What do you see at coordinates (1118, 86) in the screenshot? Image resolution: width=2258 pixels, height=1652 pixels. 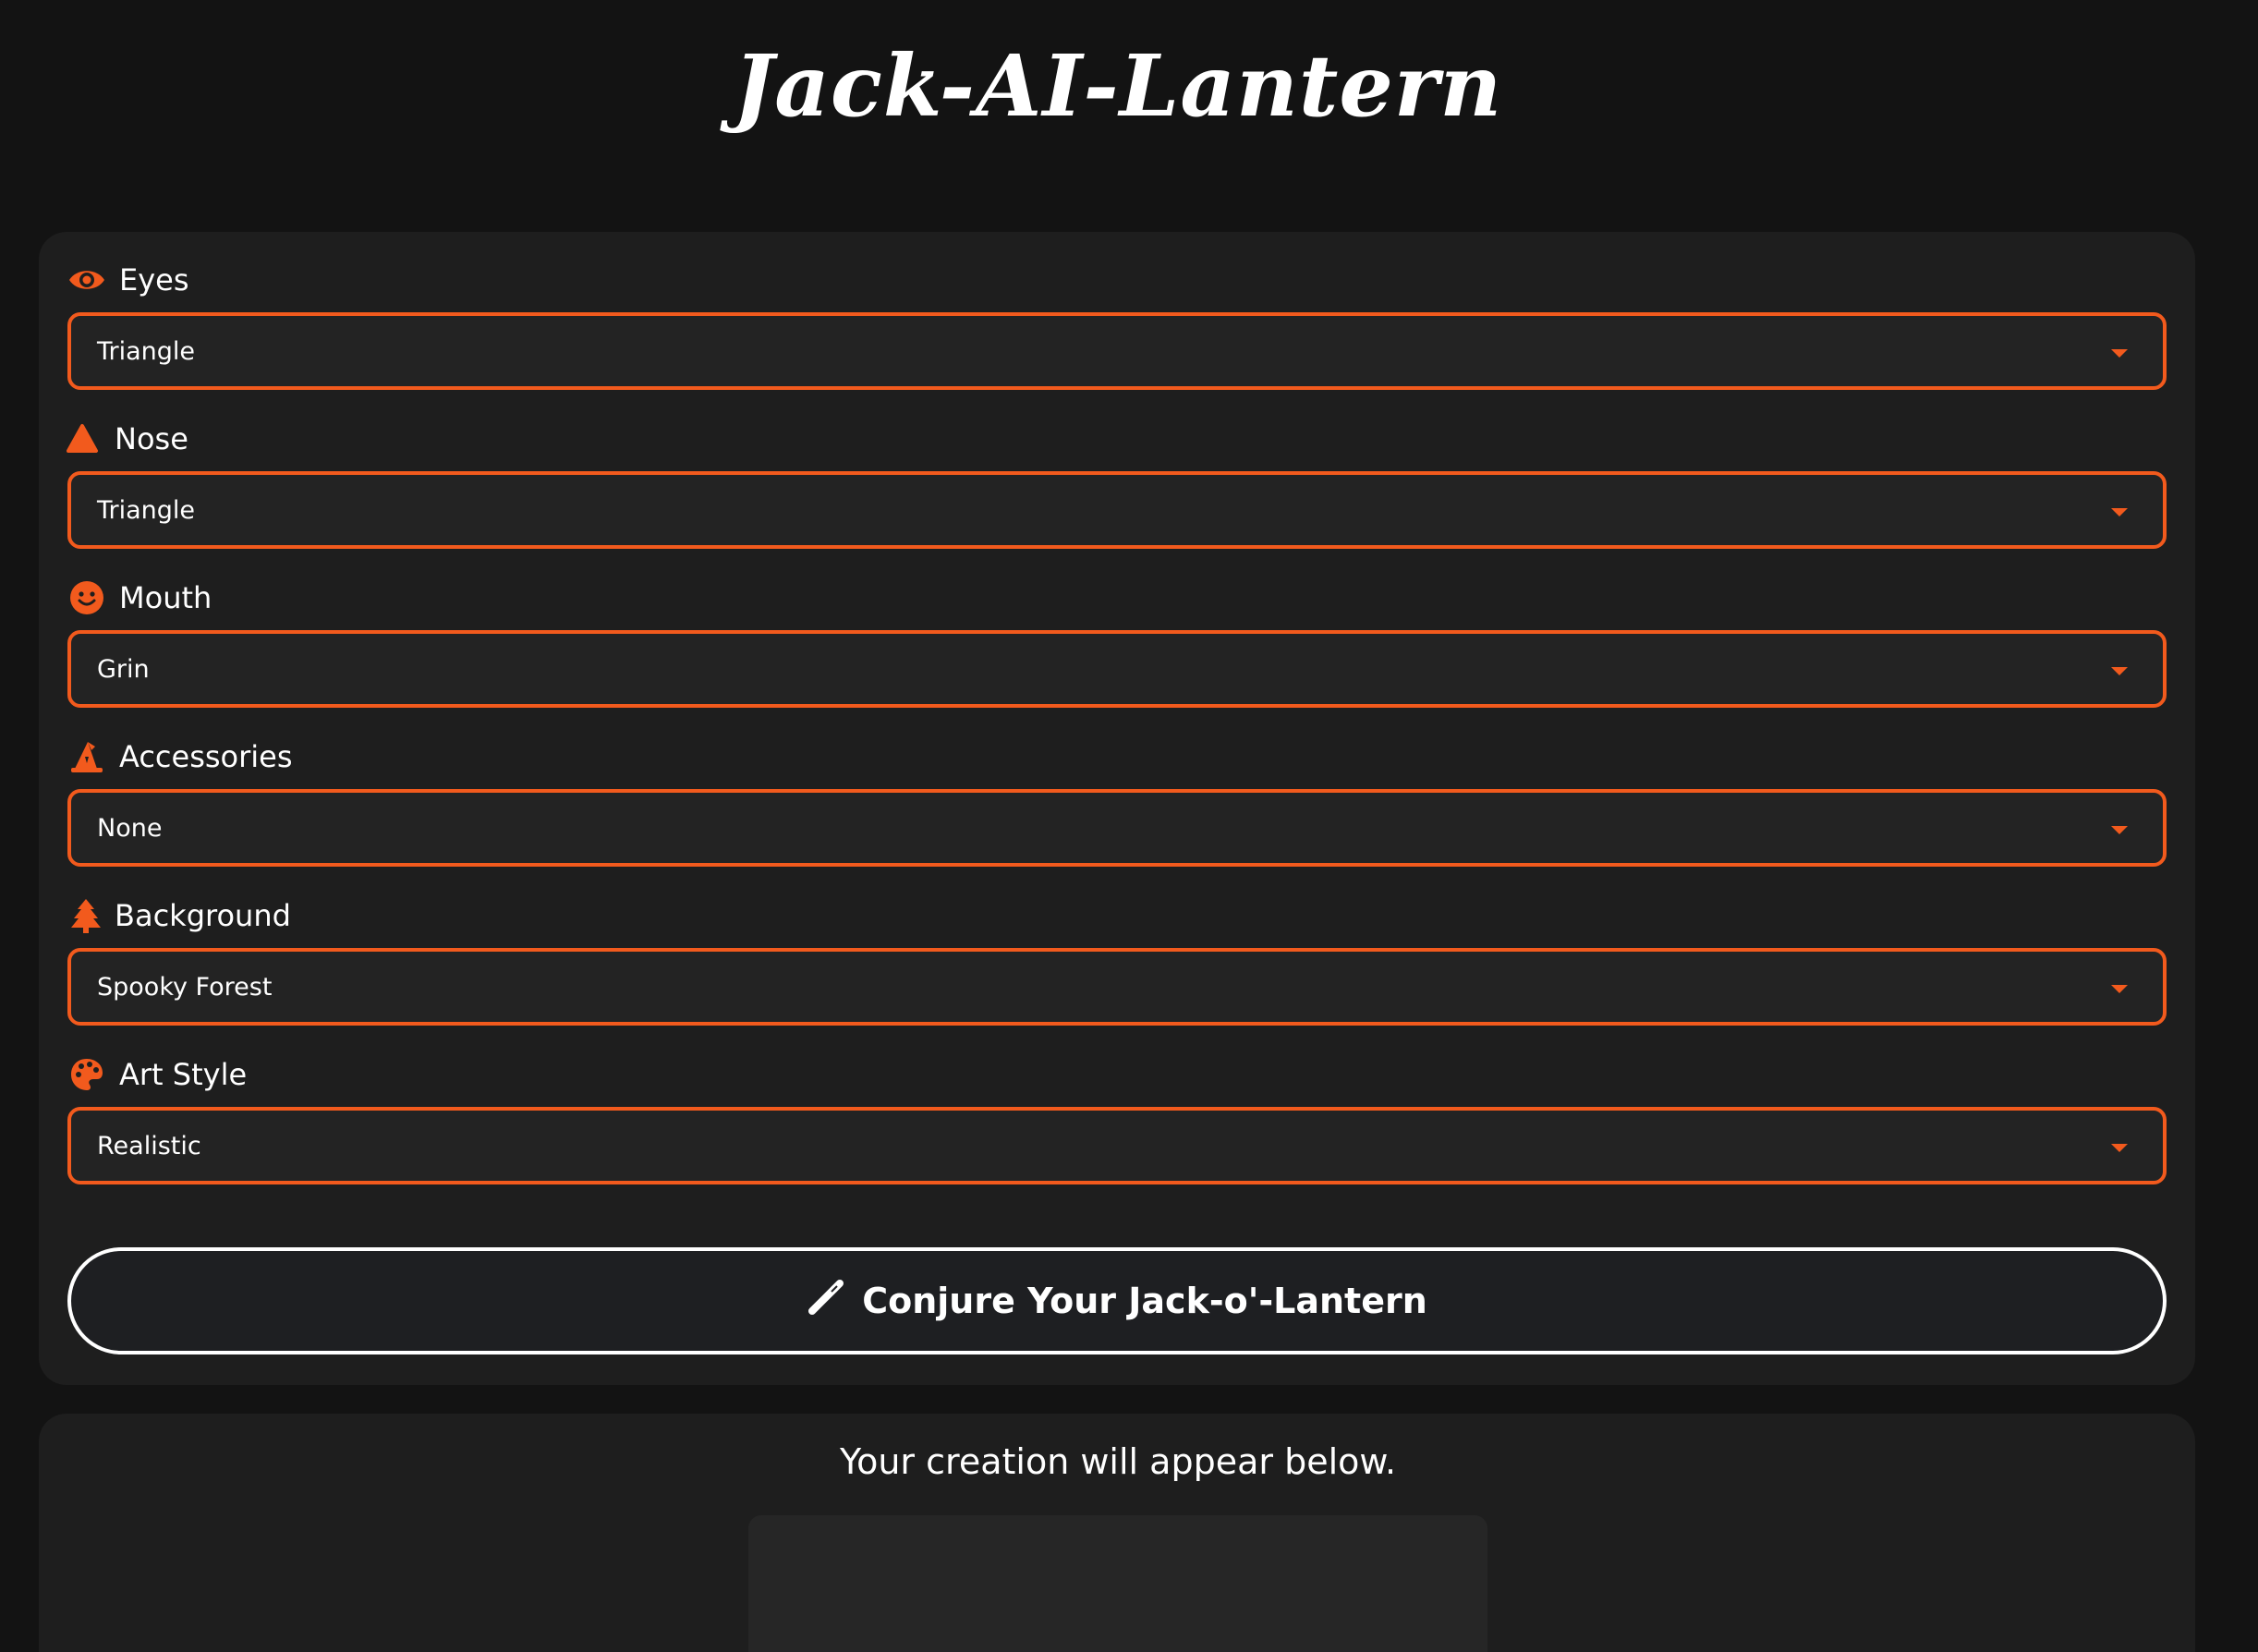 I see `app-title: Jack-AI-Lantern` at bounding box center [1118, 86].